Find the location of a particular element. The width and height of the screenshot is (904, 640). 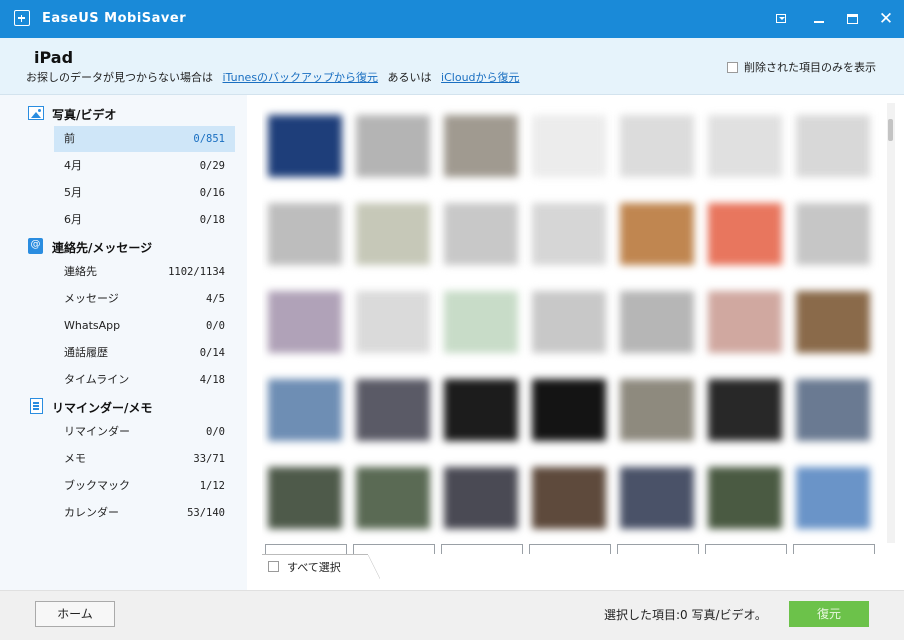

sidebar-item: 5月 0/16 is located at coordinates (144, 193).